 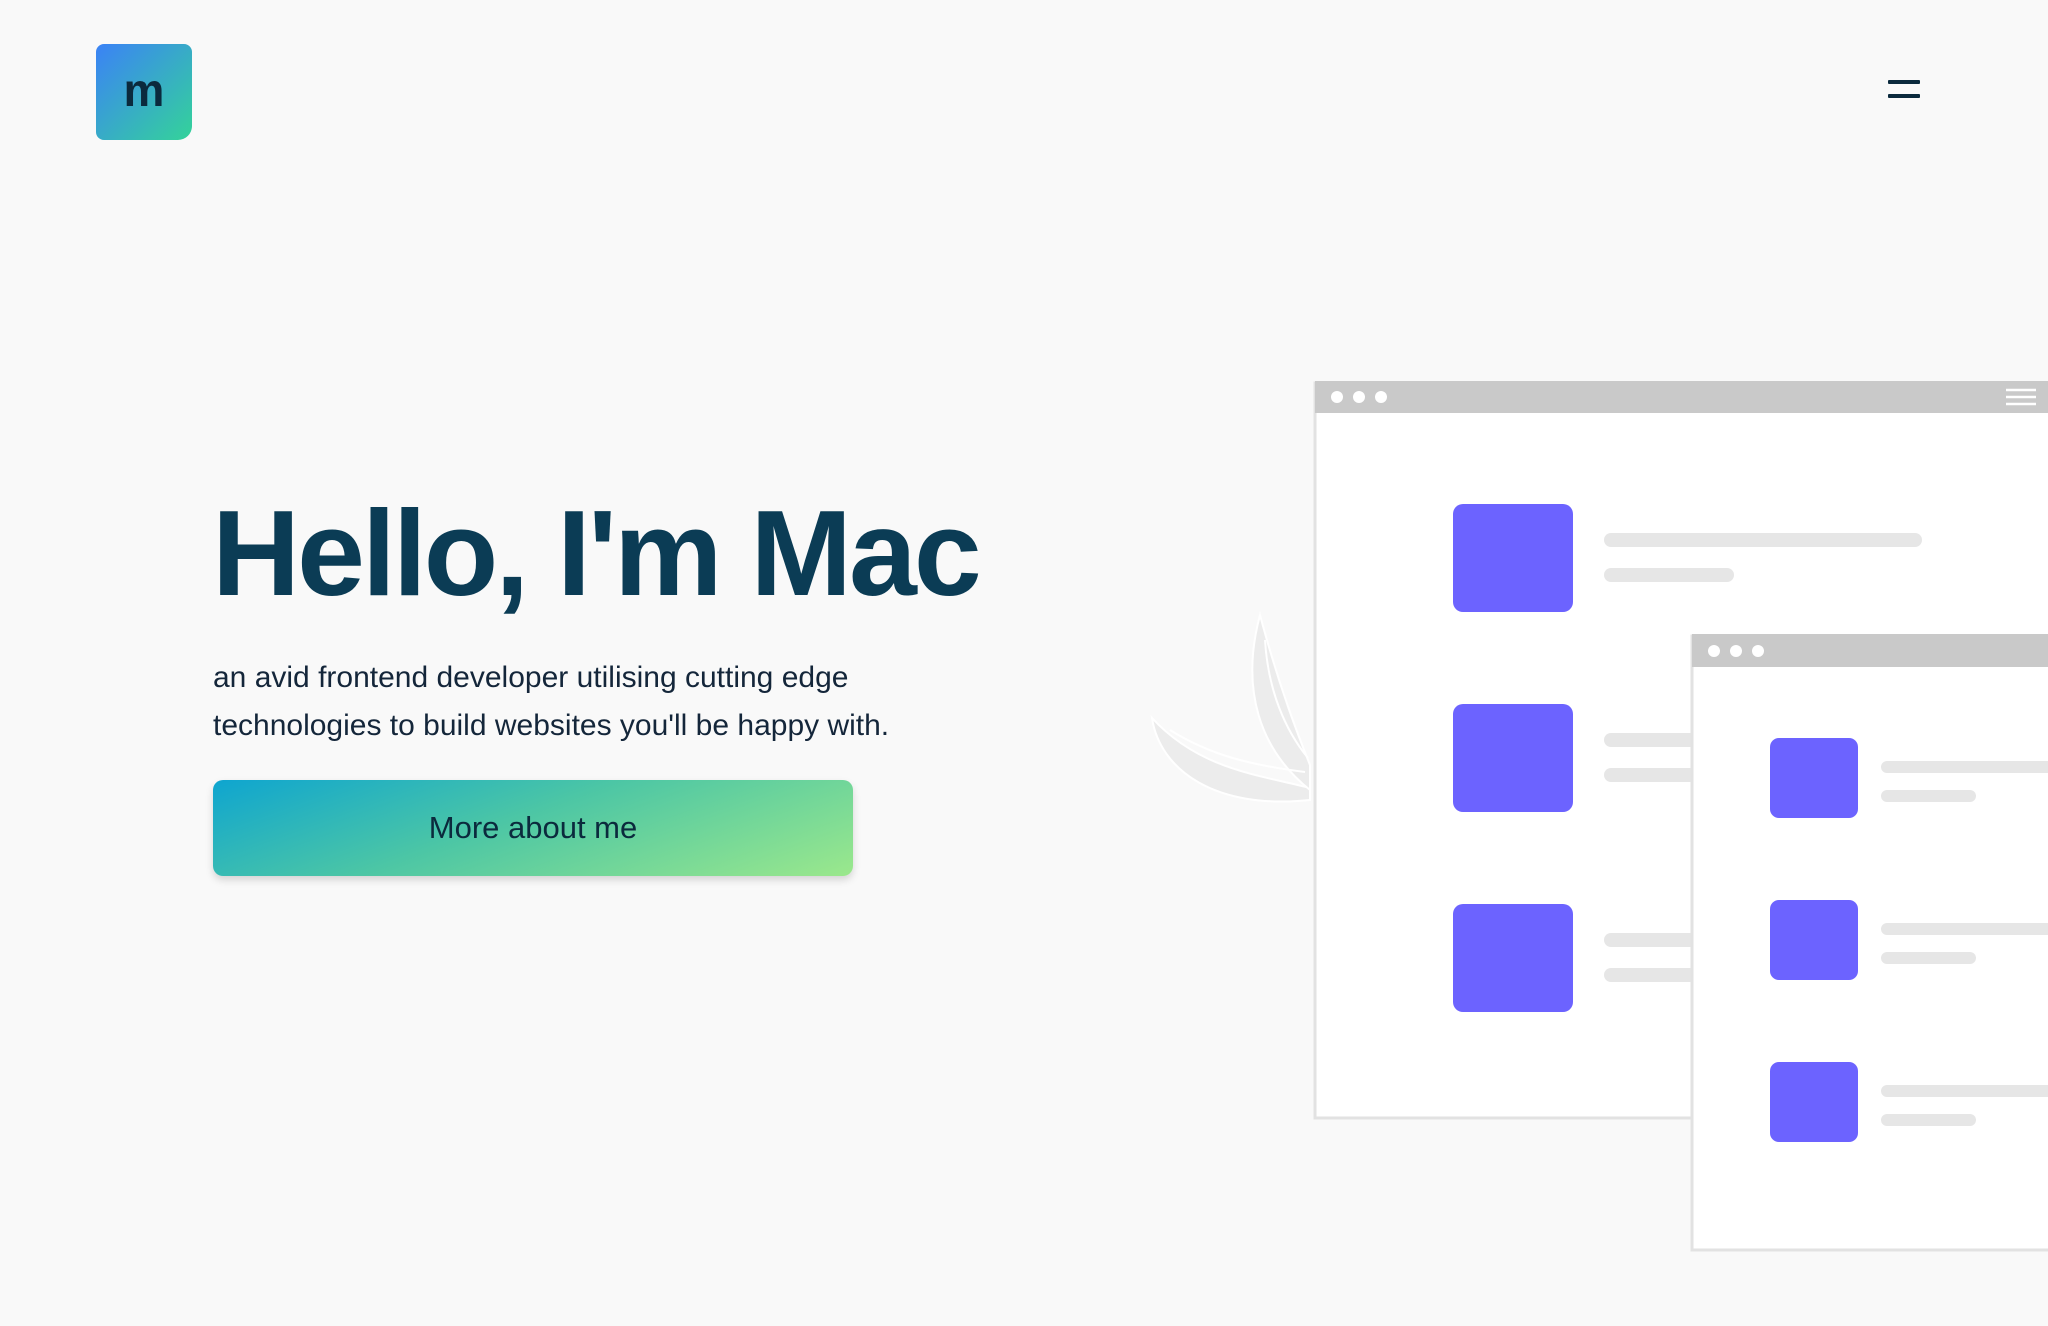 I want to click on leaf-decoration-icon, so click(x=1230, y=707).